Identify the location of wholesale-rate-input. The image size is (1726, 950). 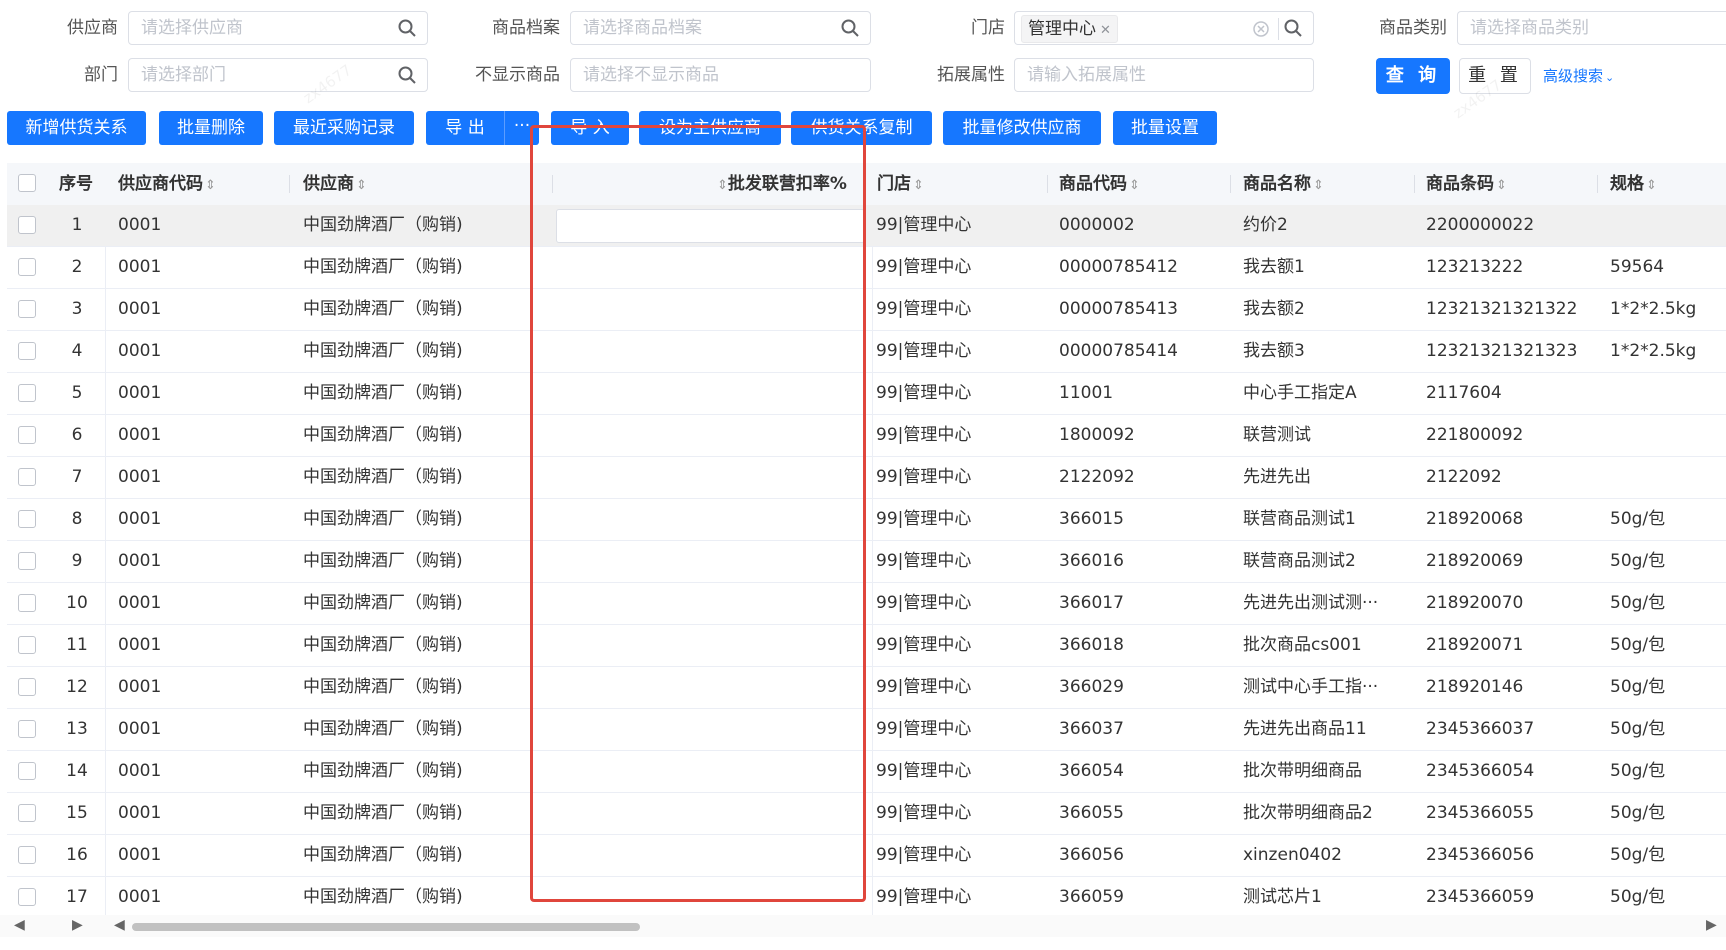
(710, 226).